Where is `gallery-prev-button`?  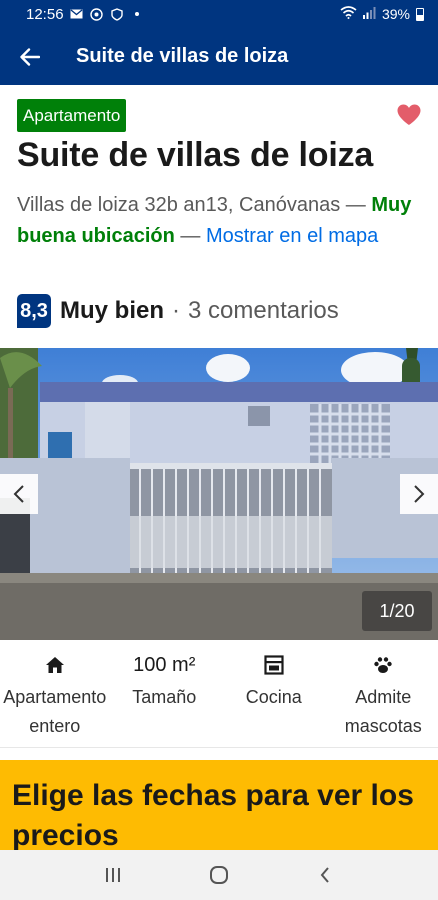
gallery-prev-button is located at coordinates (19, 494).